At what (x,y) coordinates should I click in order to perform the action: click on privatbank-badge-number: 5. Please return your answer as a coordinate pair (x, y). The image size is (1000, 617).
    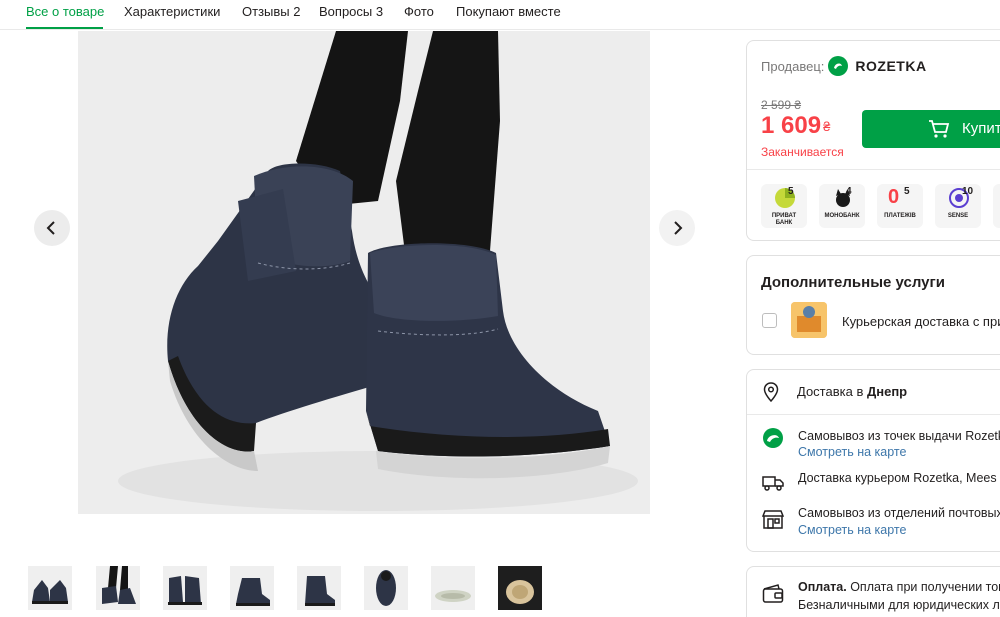
    Looking at the image, I should click on (791, 191).